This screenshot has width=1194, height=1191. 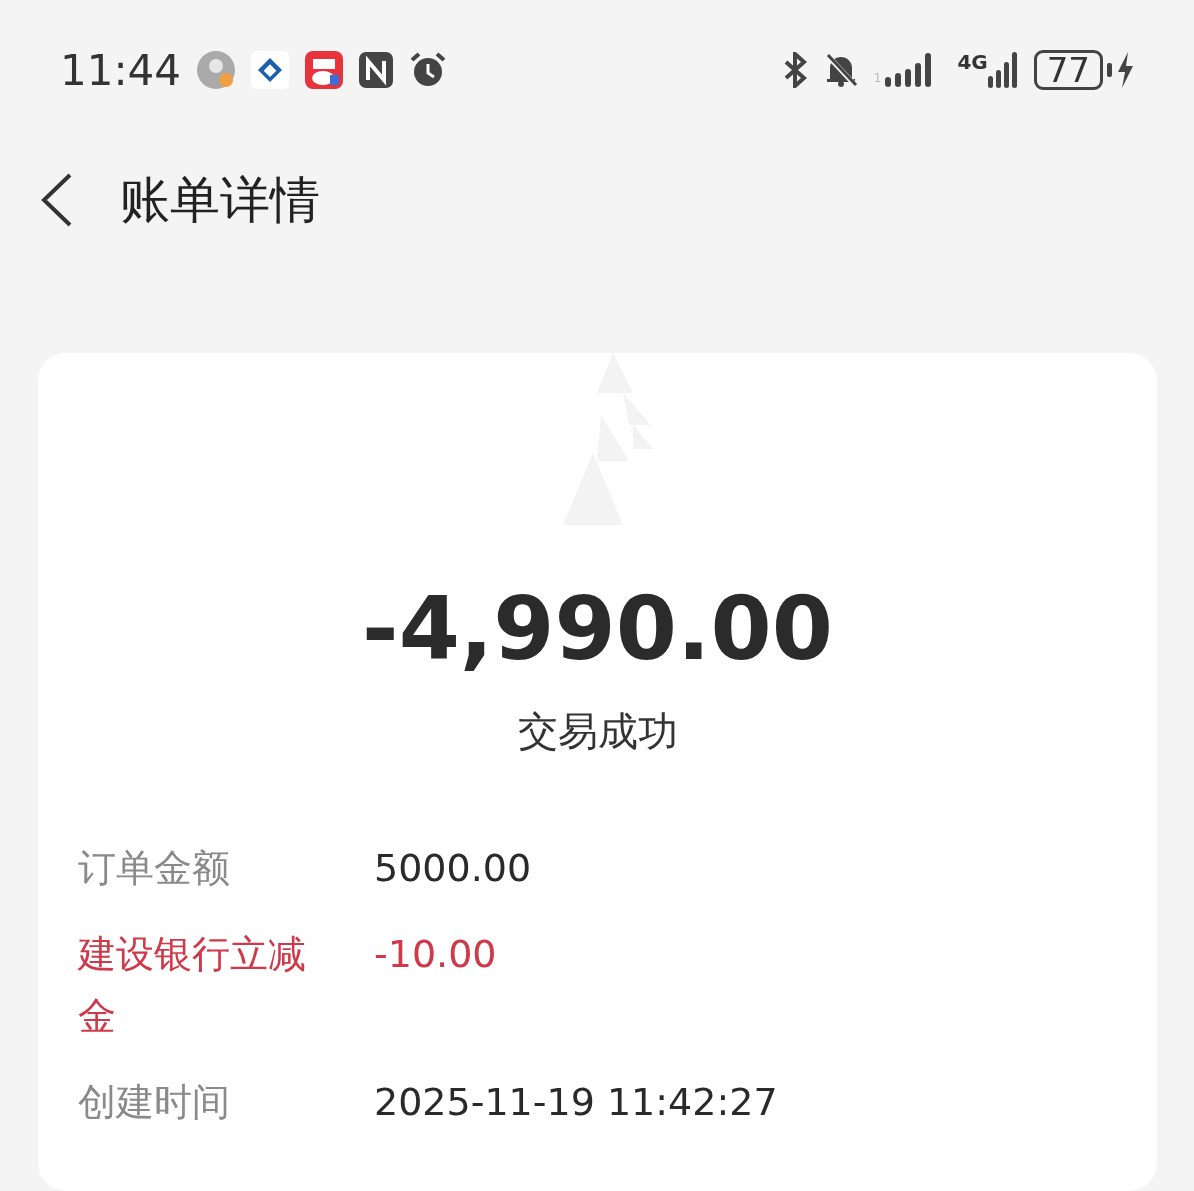 I want to click on back-icon, so click(x=57, y=200).